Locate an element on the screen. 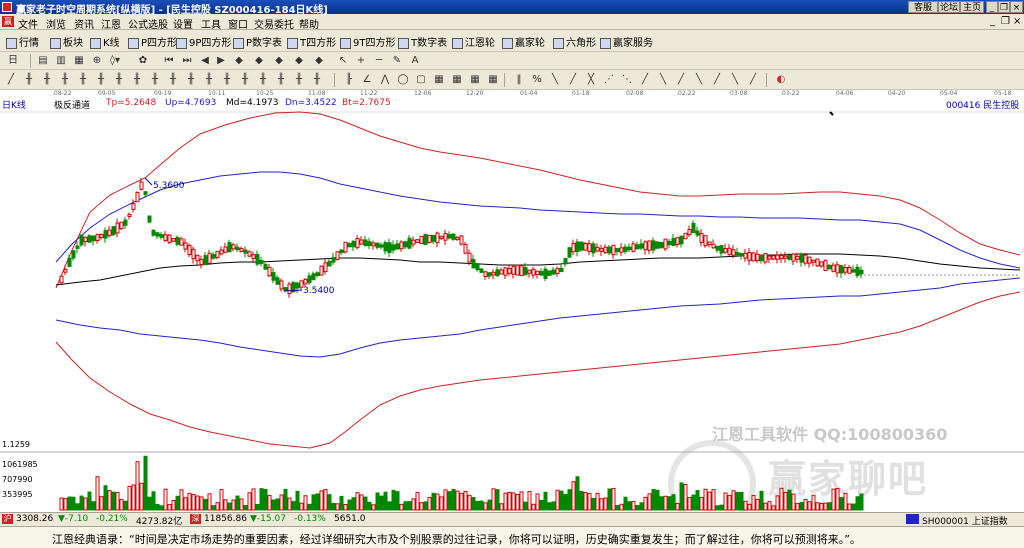  sz-amount: 5651.0 is located at coordinates (350, 519).